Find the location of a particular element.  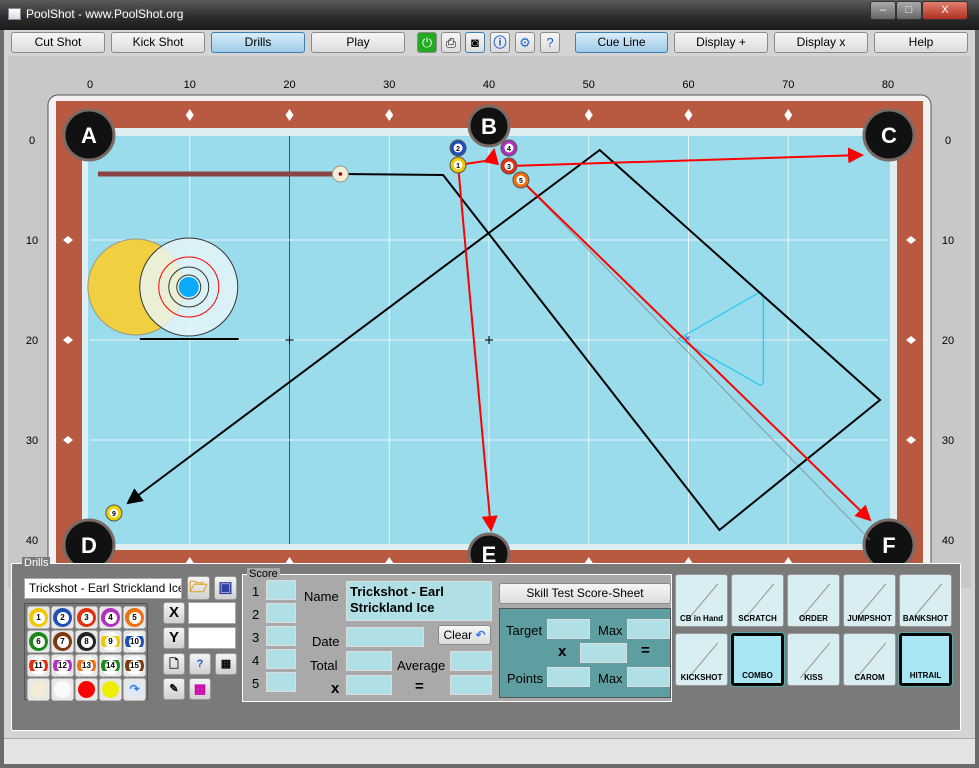

score-title: Score is located at coordinates (263, 574).